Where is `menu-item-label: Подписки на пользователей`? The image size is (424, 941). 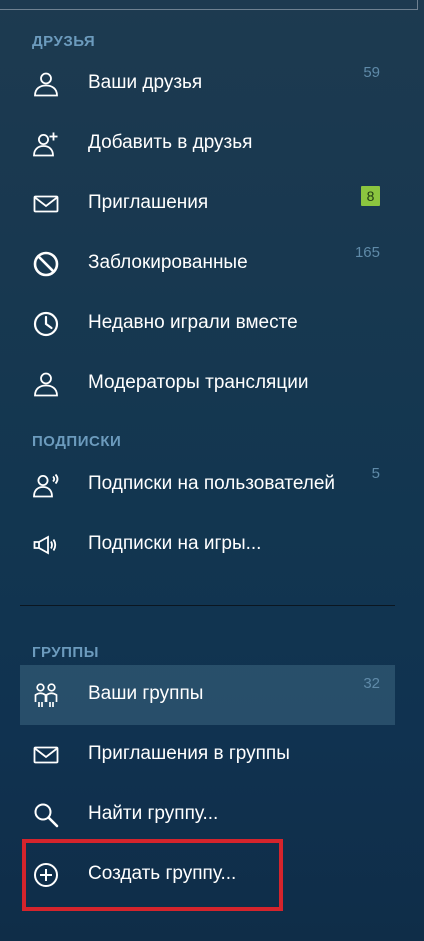
menu-item-label: Подписки на пользователей is located at coordinates (212, 483).